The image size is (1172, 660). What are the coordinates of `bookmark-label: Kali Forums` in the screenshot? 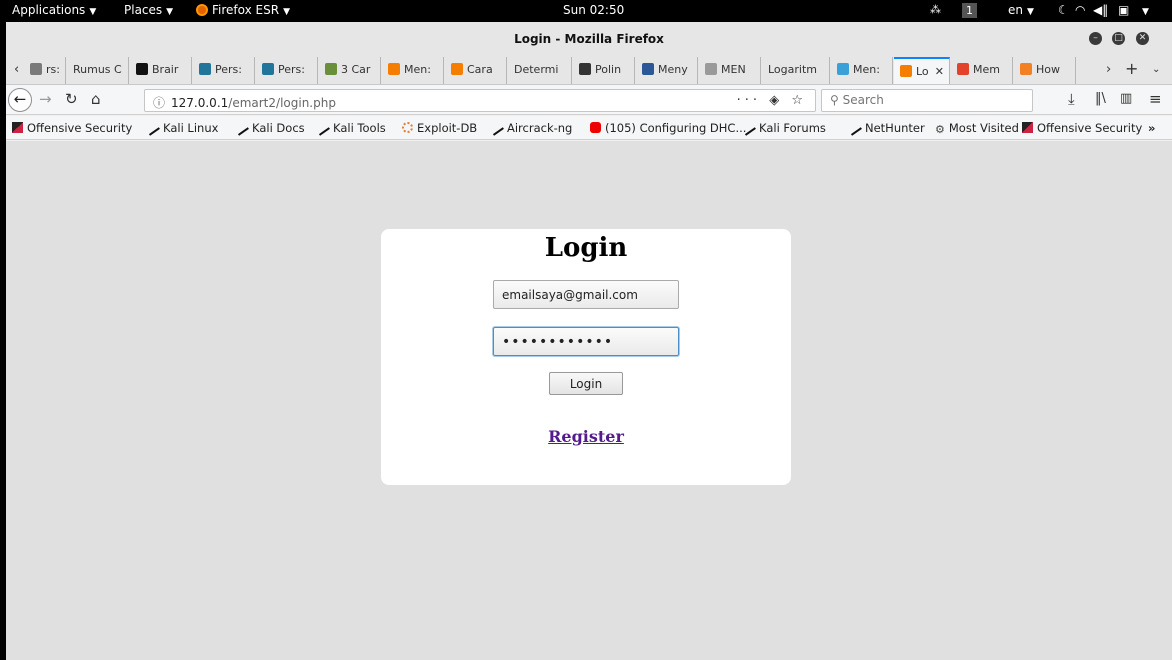 It's located at (792, 128).